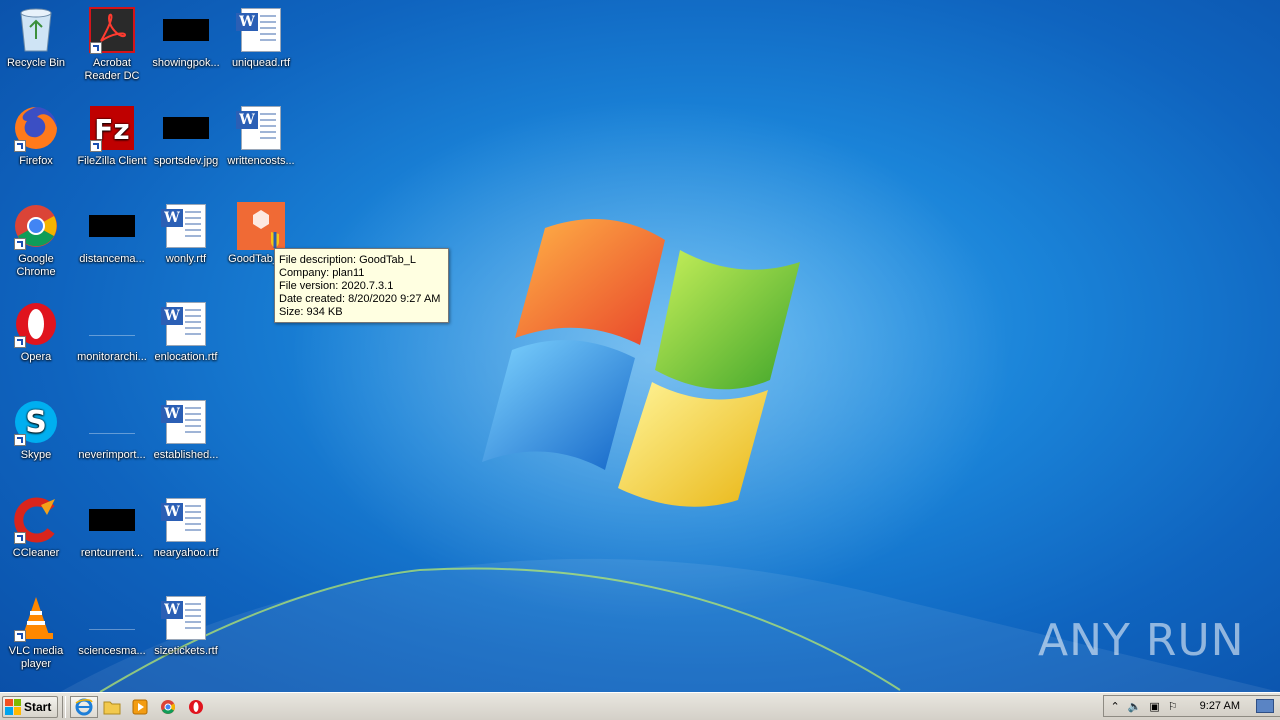 This screenshot has height=720, width=1280. What do you see at coordinates (186, 357) in the screenshot?
I see `icon-label: enlocation.rtf` at bounding box center [186, 357].